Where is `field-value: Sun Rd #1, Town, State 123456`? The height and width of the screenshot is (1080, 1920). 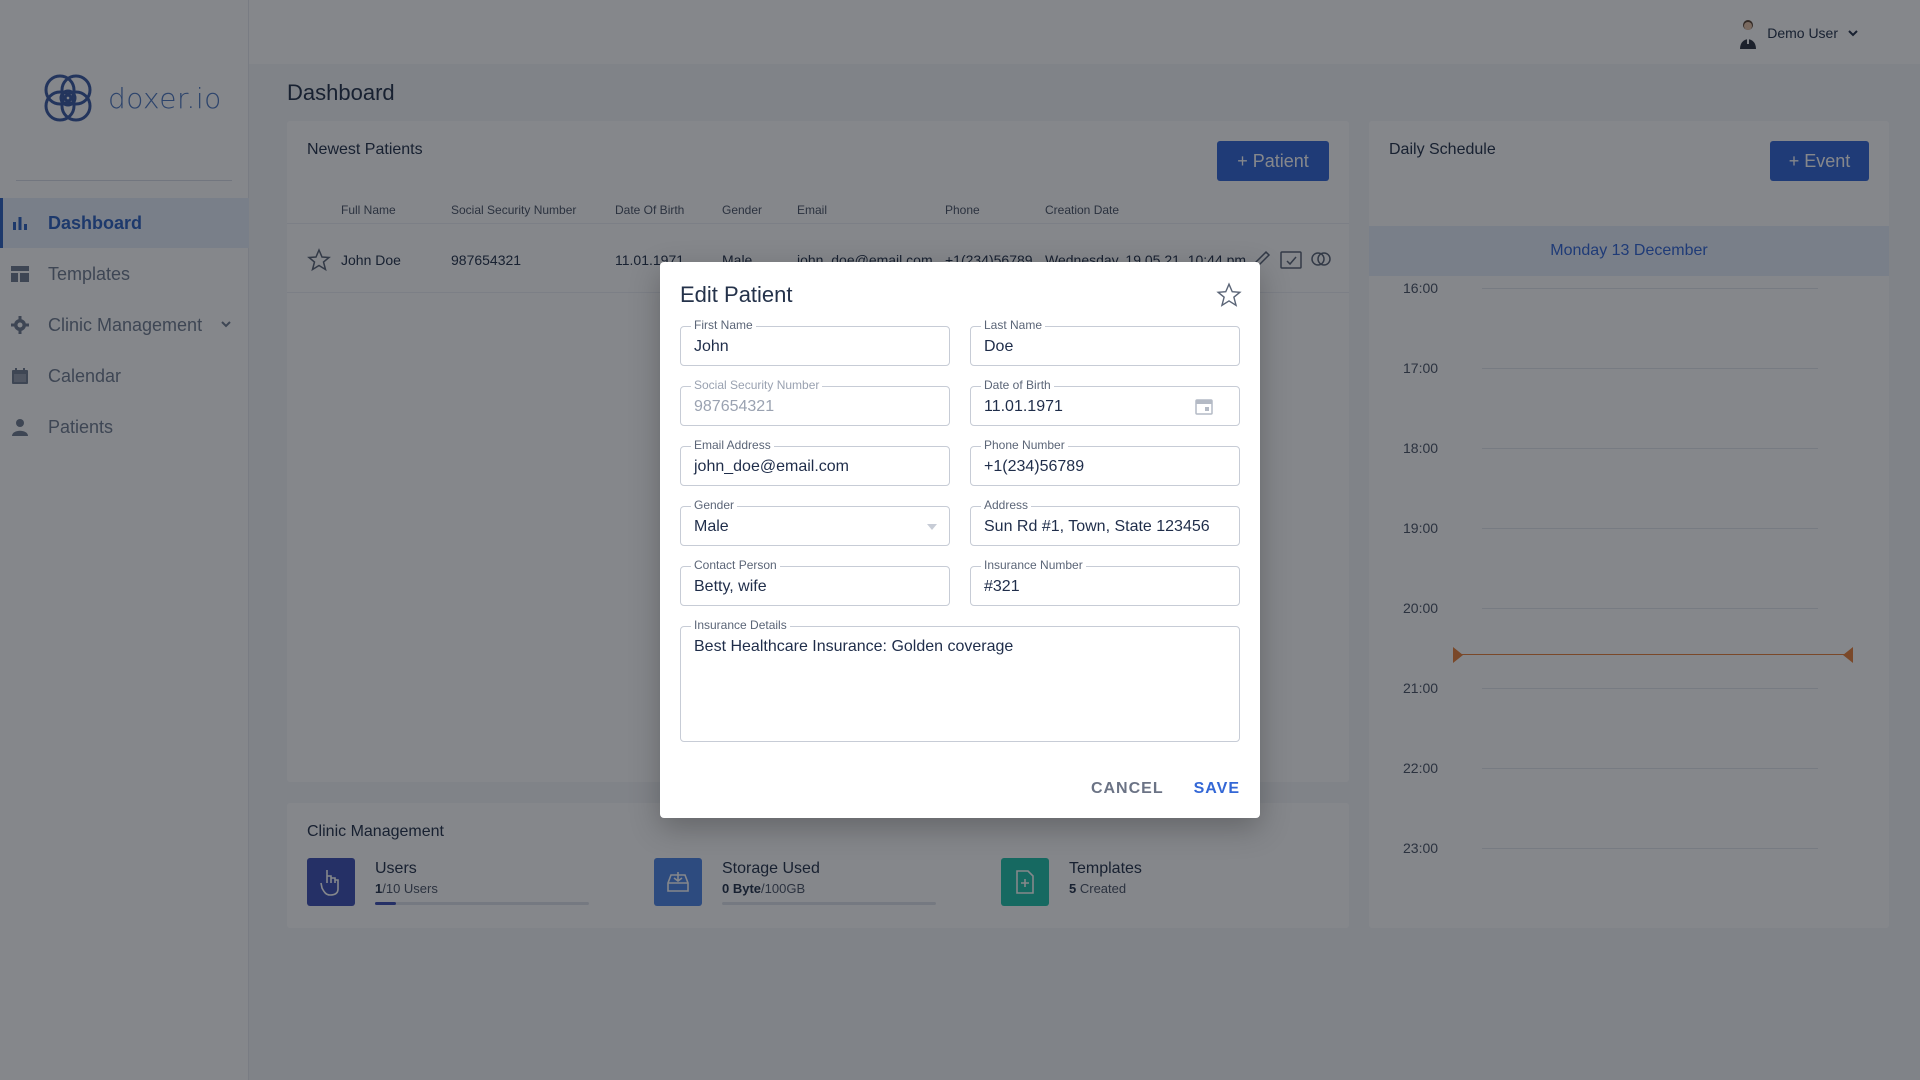 field-value: Sun Rd #1, Town, State 123456 is located at coordinates (1097, 527).